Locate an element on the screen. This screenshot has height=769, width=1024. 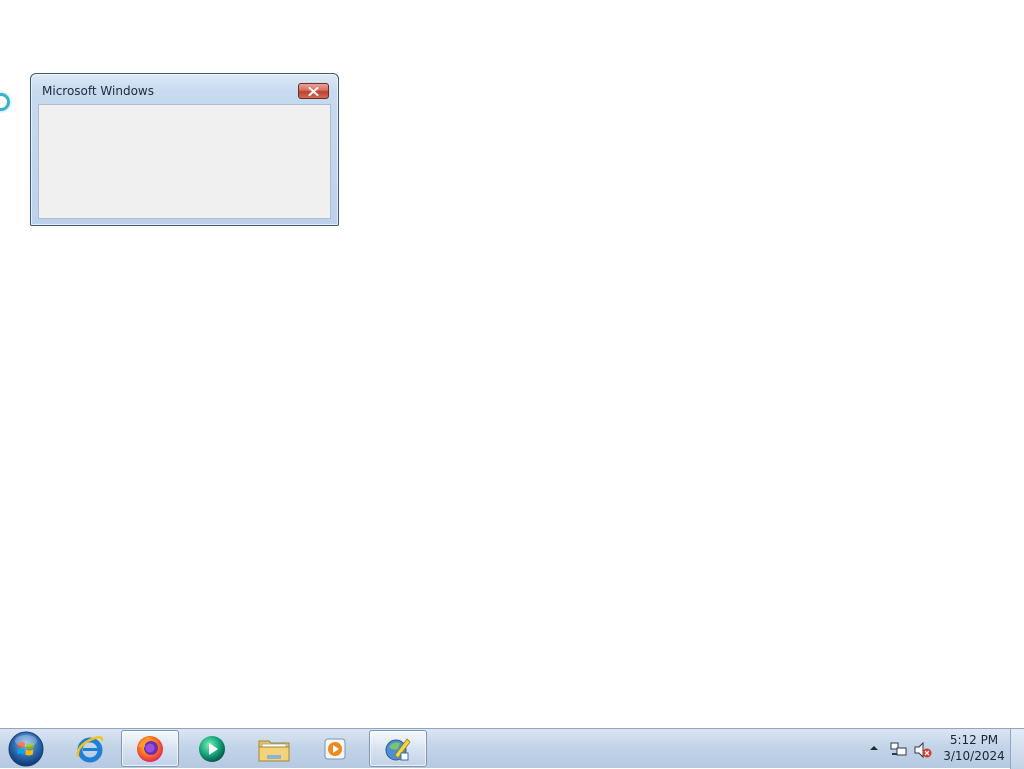
clock-time: 5:12 PM is located at coordinates (974, 740).